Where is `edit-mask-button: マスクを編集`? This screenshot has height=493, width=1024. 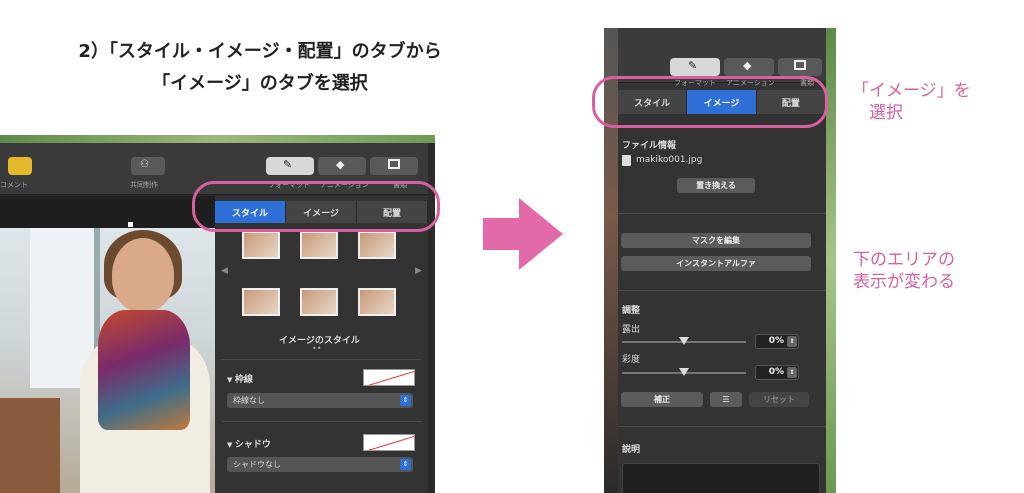 edit-mask-button: マスクを編集 is located at coordinates (716, 240).